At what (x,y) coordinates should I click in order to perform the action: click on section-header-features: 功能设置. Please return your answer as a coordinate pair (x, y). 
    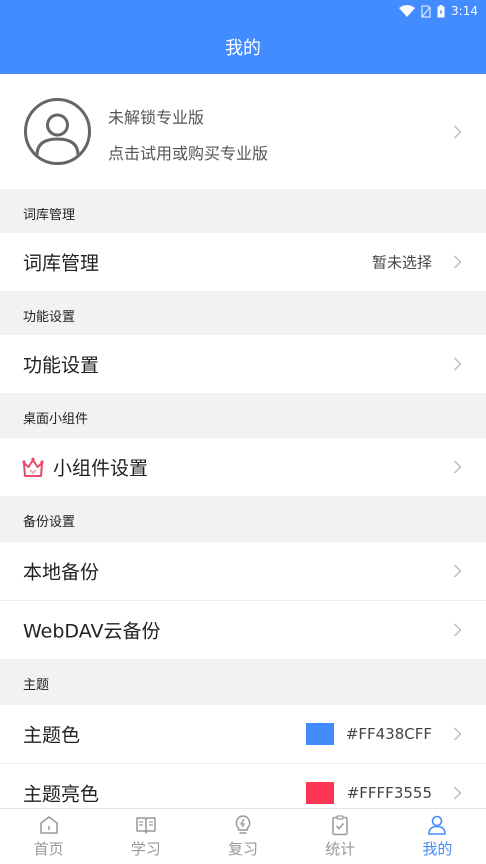
    Looking at the image, I should click on (243, 313).